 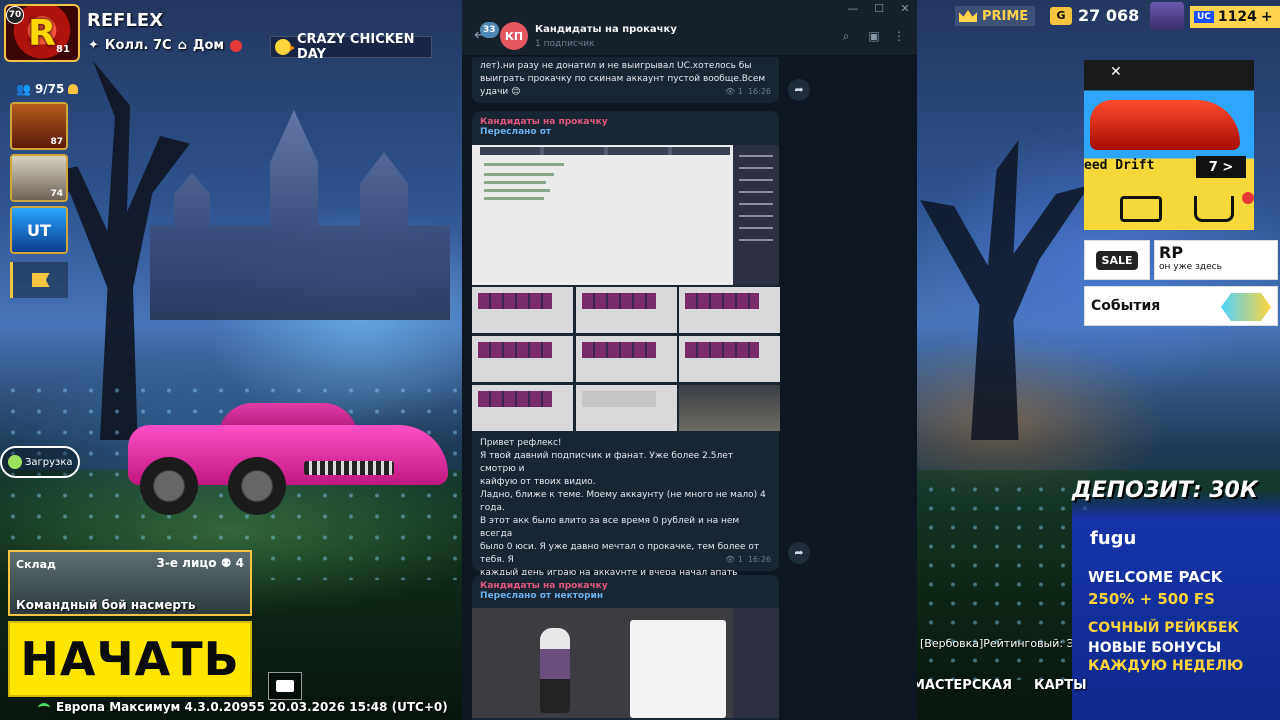 What do you see at coordinates (625, 598) in the screenshot?
I see `message-3-forwarded: Переслано от некторин` at bounding box center [625, 598].